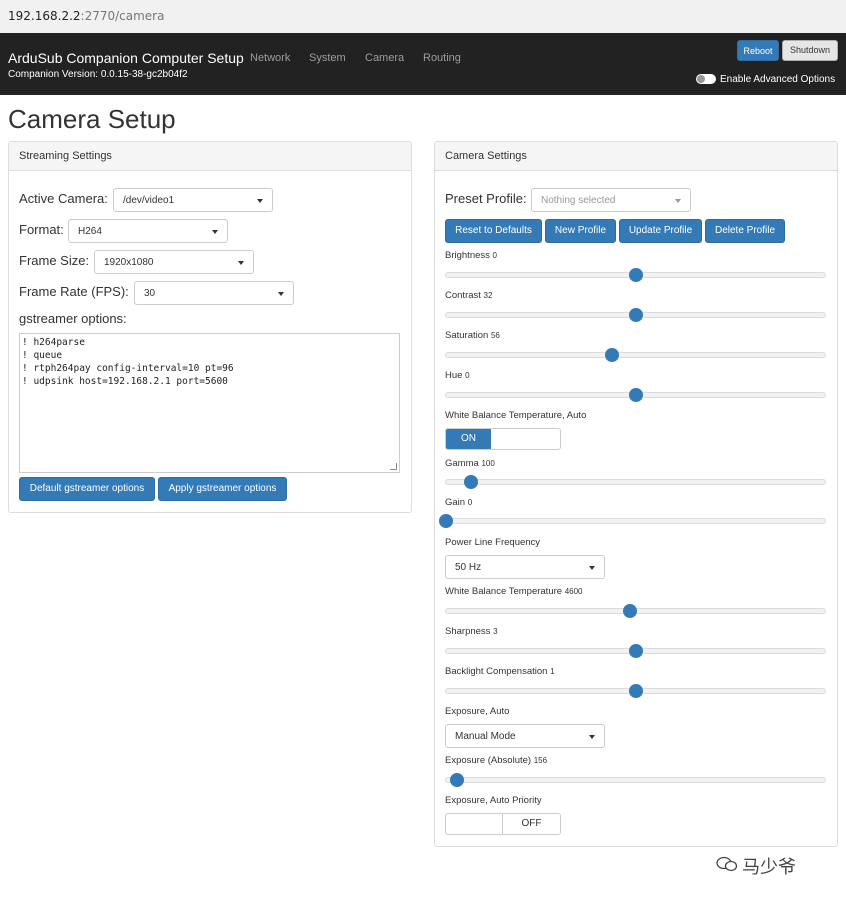 The width and height of the screenshot is (846, 903). Describe the element at coordinates (462, 463) in the screenshot. I see `slider-label-text: Gamma` at that location.